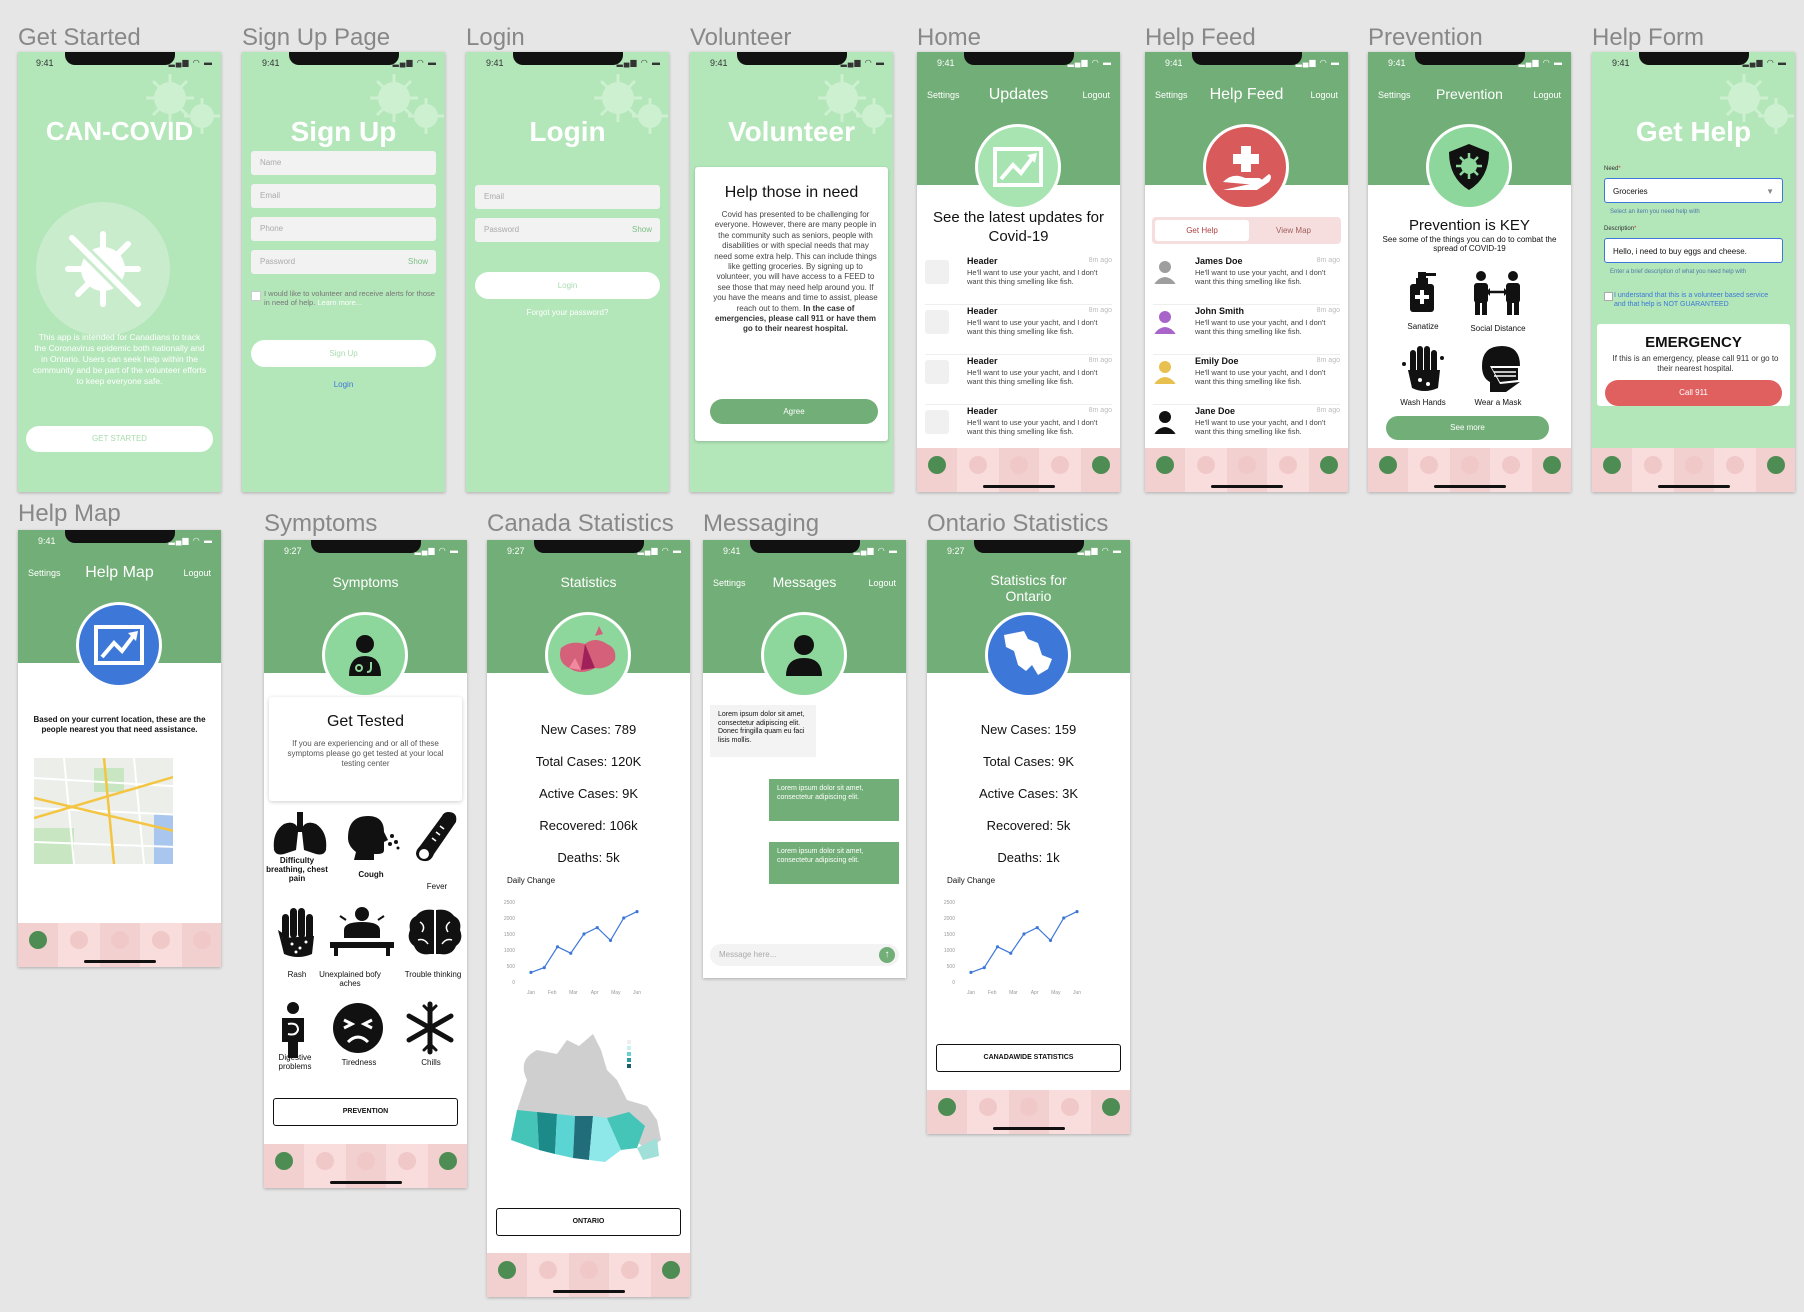  Describe the element at coordinates (588, 1222) in the screenshot. I see `ontario-button: ONTARIO` at that location.